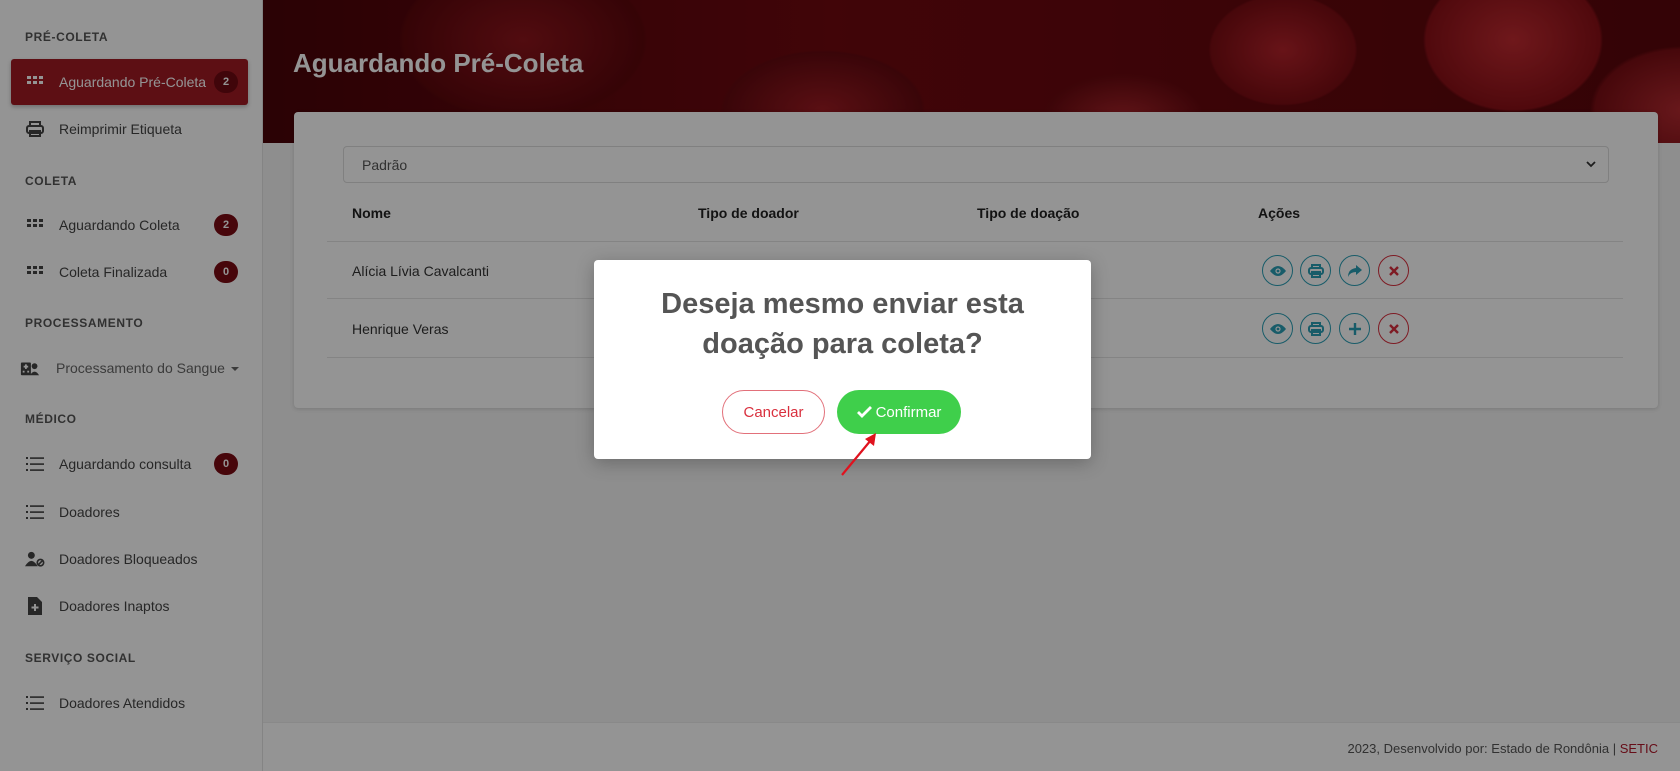 The width and height of the screenshot is (1680, 771). Describe the element at coordinates (864, 412) in the screenshot. I see `check-icon` at that location.